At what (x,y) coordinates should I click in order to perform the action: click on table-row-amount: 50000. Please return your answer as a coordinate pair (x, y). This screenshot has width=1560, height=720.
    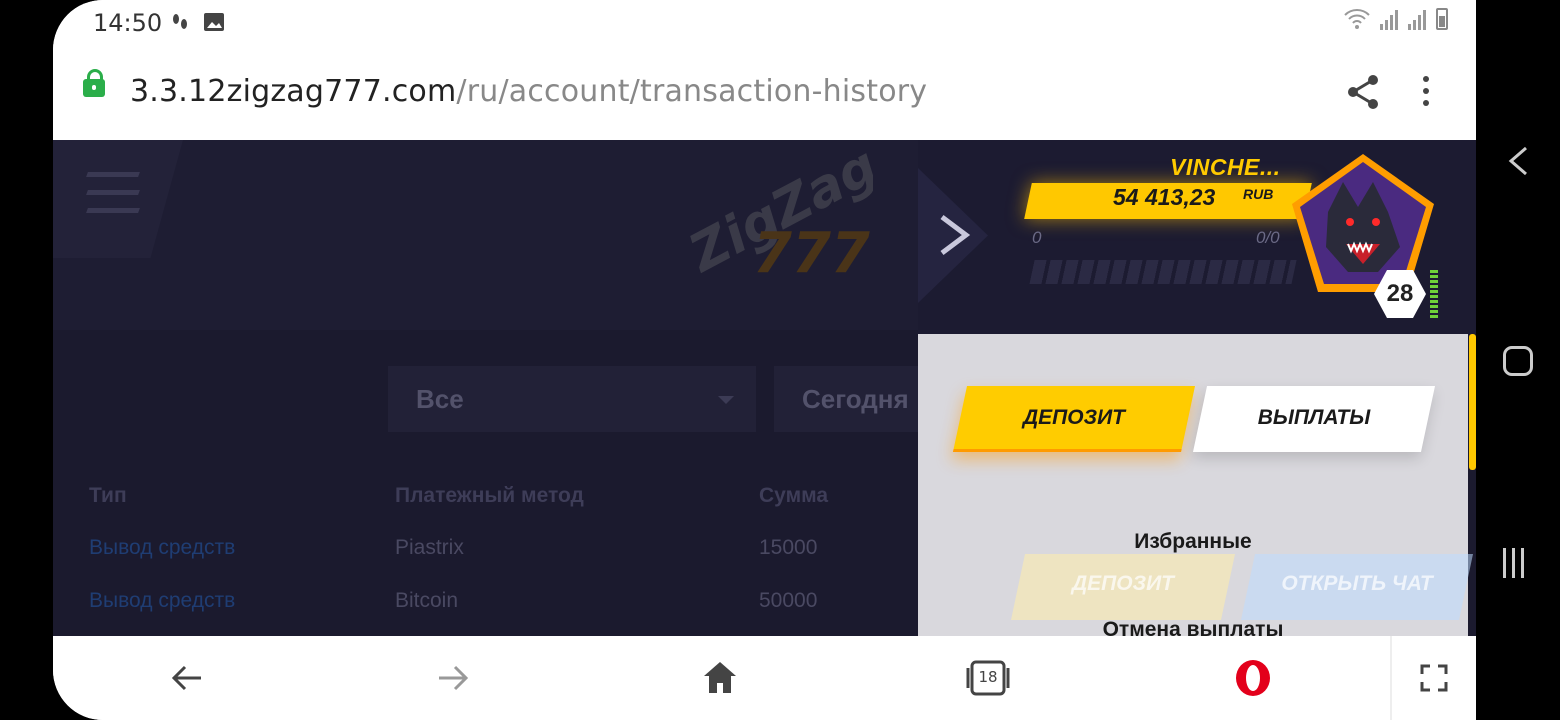
    Looking at the image, I should click on (788, 600).